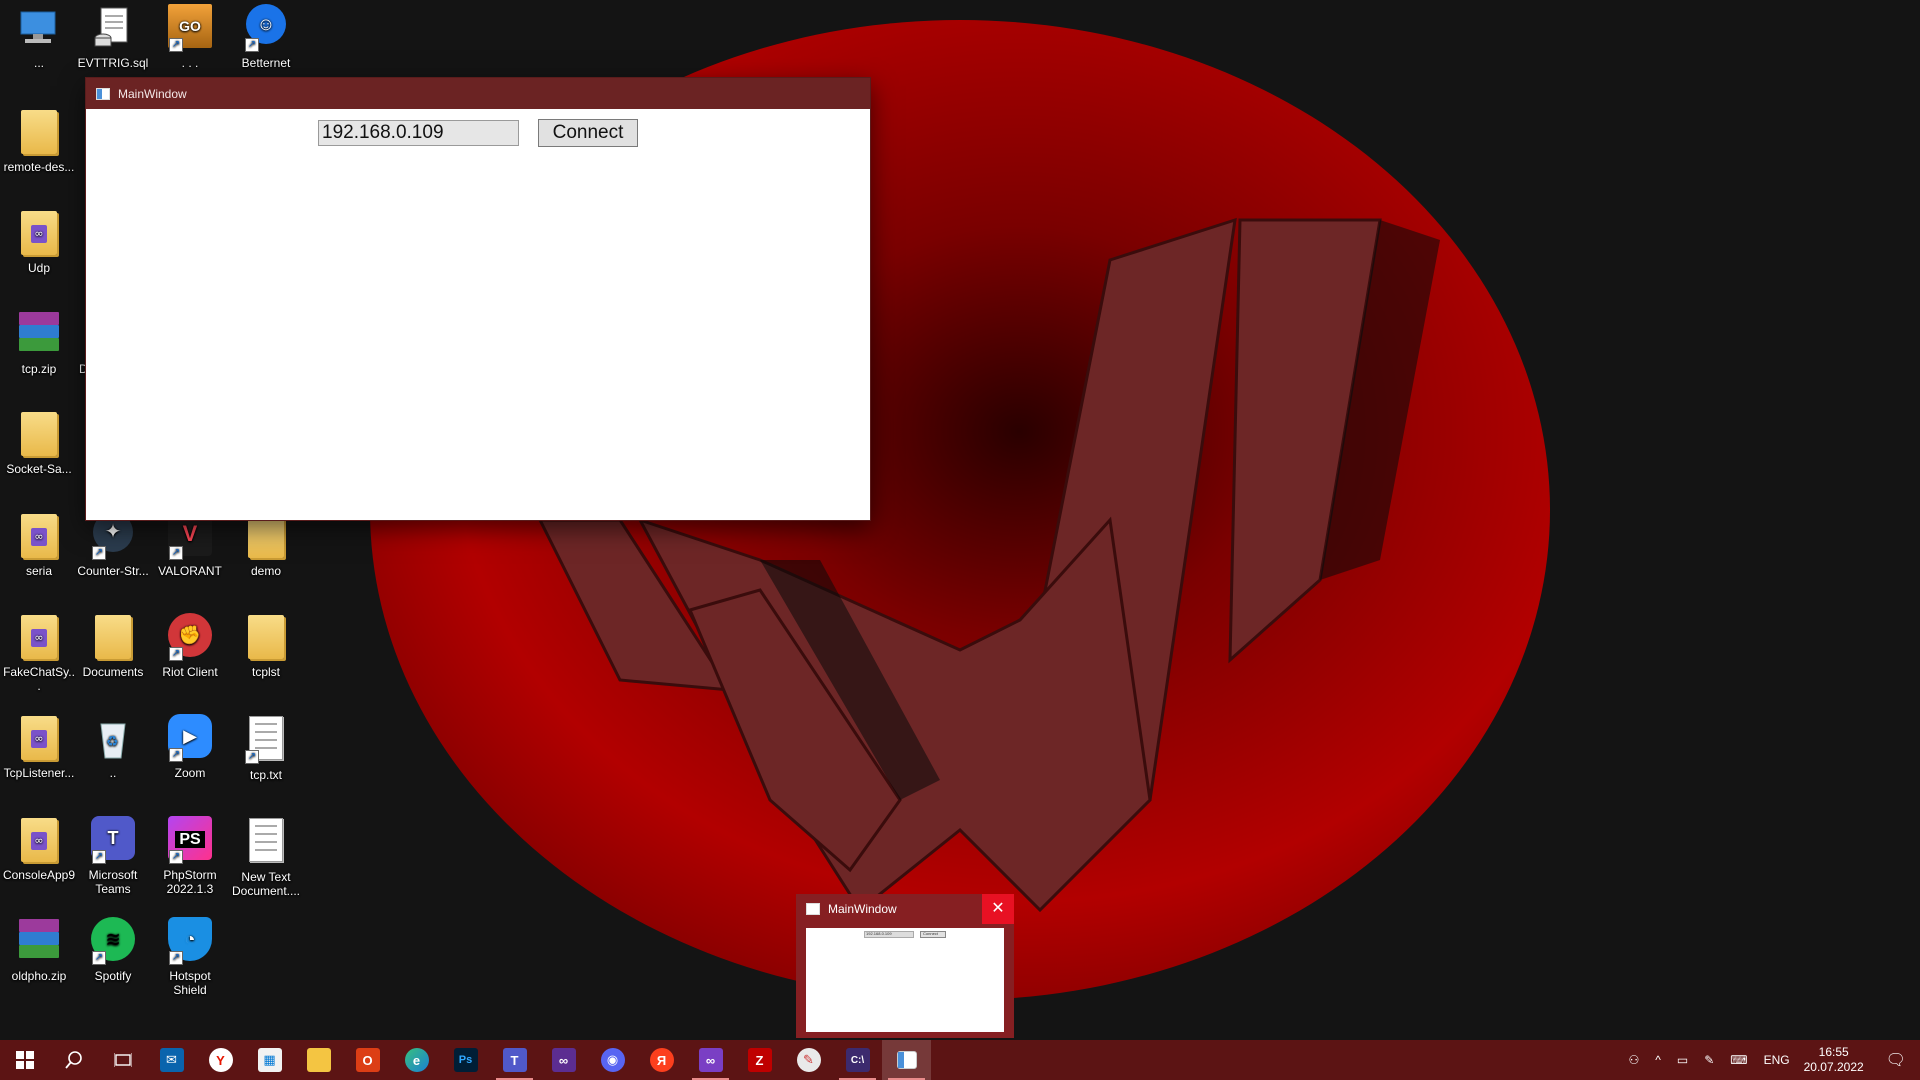 This screenshot has width=1920, height=1080. What do you see at coordinates (1709, 1060) in the screenshot?
I see `pen-workspace-icon: ✎` at bounding box center [1709, 1060].